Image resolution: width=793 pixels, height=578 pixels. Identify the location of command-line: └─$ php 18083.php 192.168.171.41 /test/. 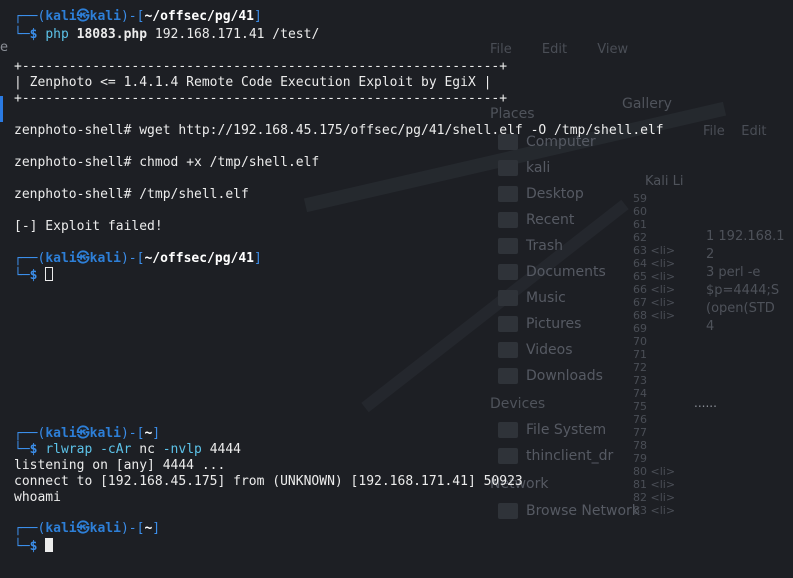
(167, 34).